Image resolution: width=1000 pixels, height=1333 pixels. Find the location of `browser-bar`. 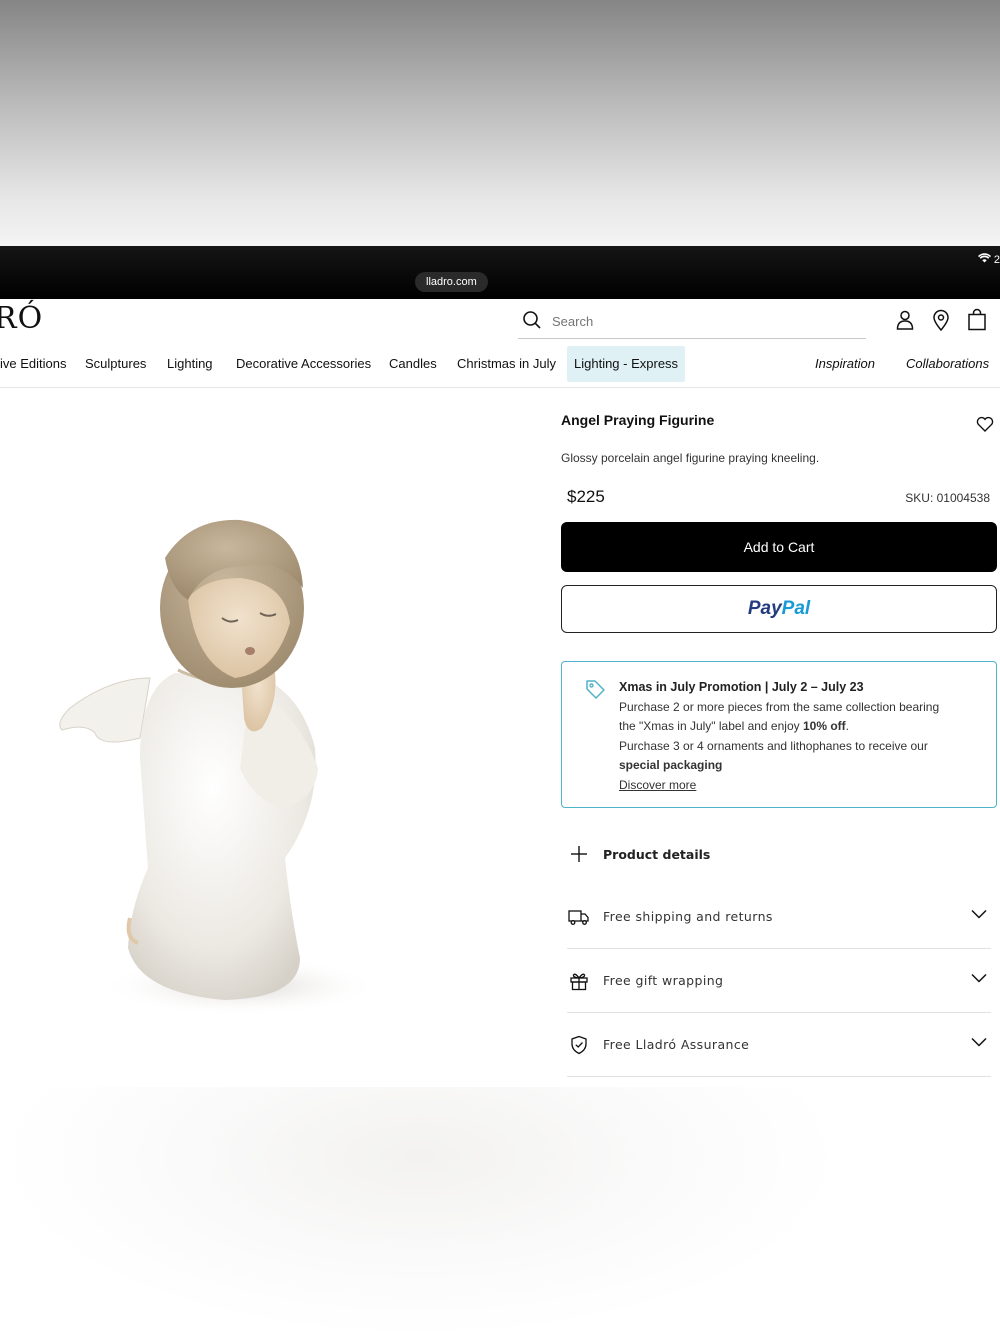

browser-bar is located at coordinates (500, 272).